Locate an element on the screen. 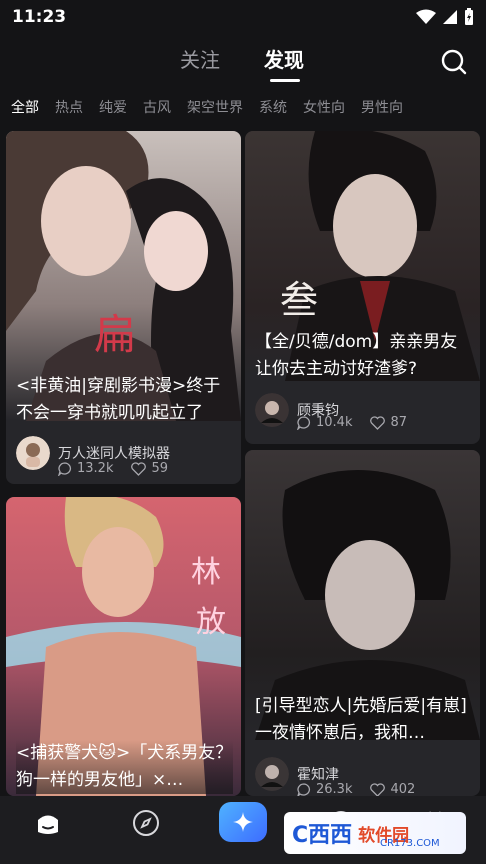  category-pure-love: 纯爱 is located at coordinates (113, 107).